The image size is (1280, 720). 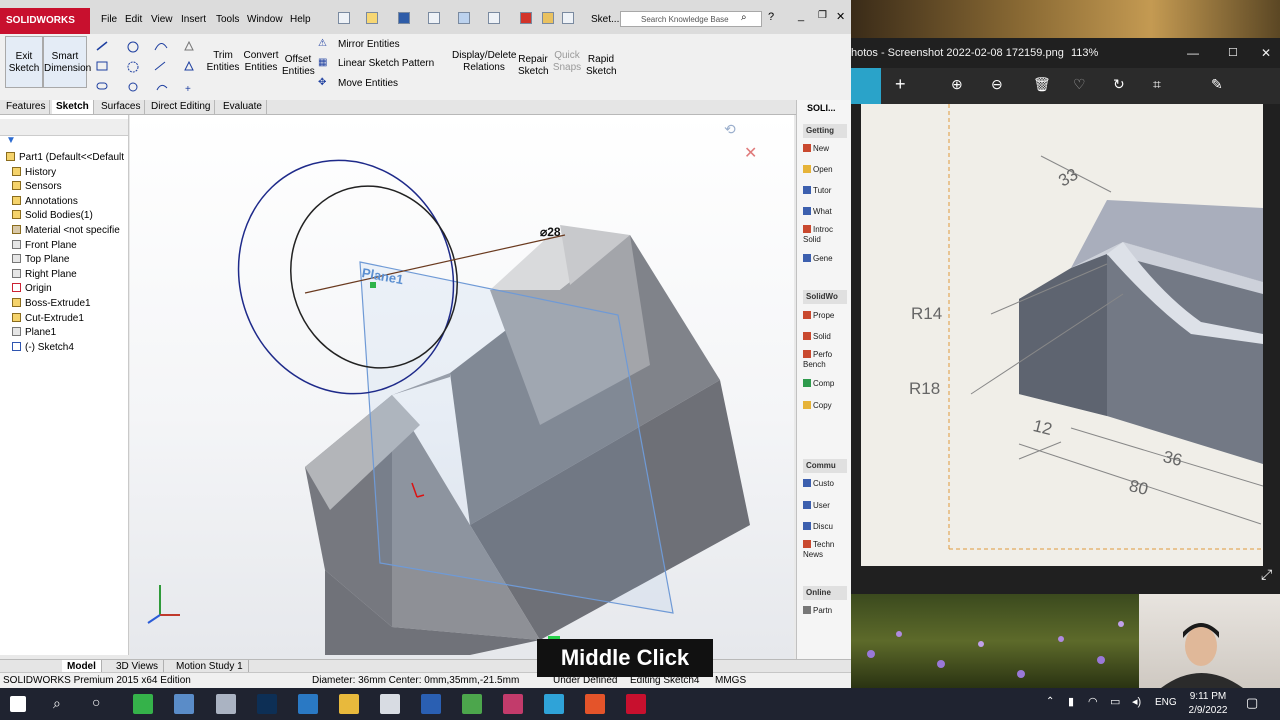 I want to click on favorite-icon: ♡, so click(x=1079, y=84).